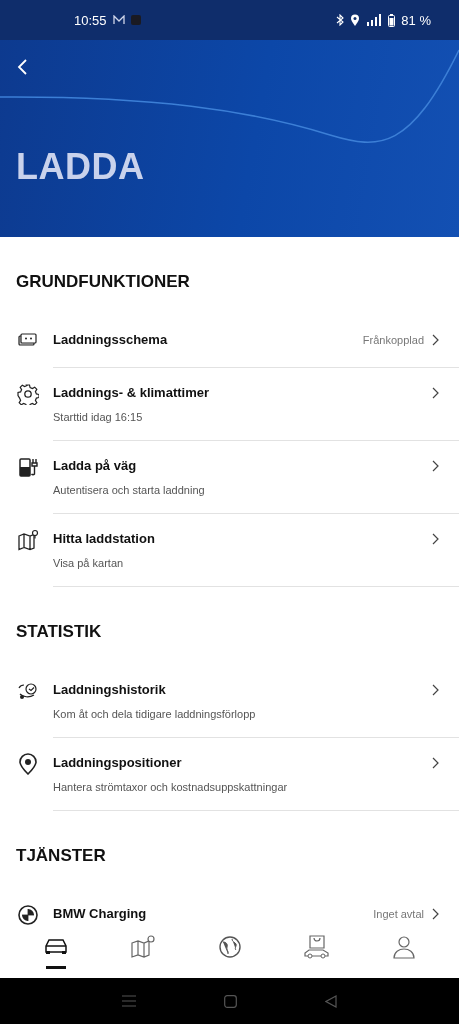  Describe the element at coordinates (59, 632) in the screenshot. I see `section-heading: STATISTIK` at that location.